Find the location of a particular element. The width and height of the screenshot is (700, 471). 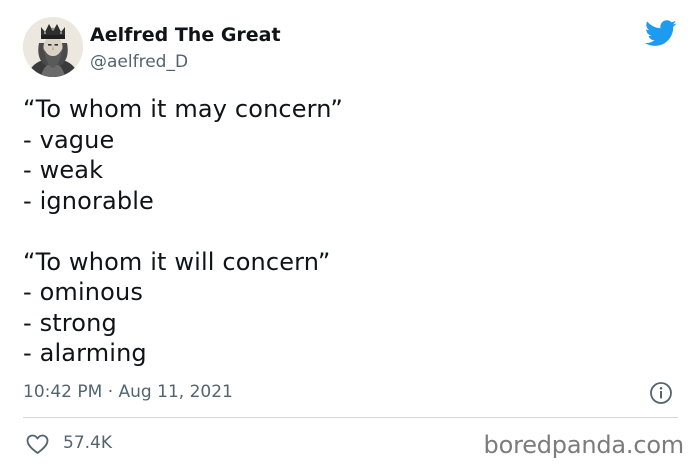

avatar is located at coordinates (53, 47).